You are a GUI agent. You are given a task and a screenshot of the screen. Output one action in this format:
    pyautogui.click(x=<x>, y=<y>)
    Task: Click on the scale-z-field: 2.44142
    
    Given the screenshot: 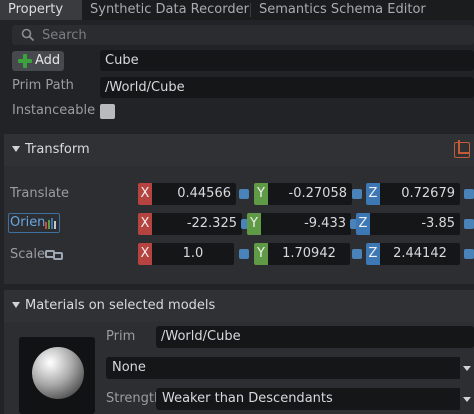 What is the action you would take?
    pyautogui.click(x=420, y=254)
    